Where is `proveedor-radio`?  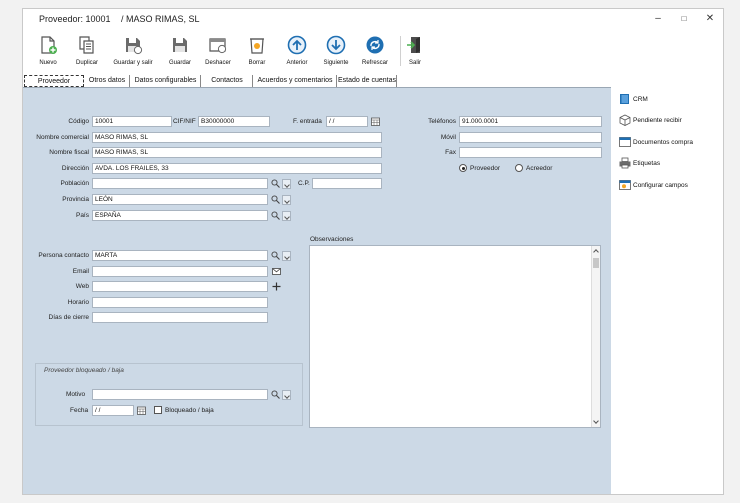
proveedor-radio is located at coordinates (463, 168).